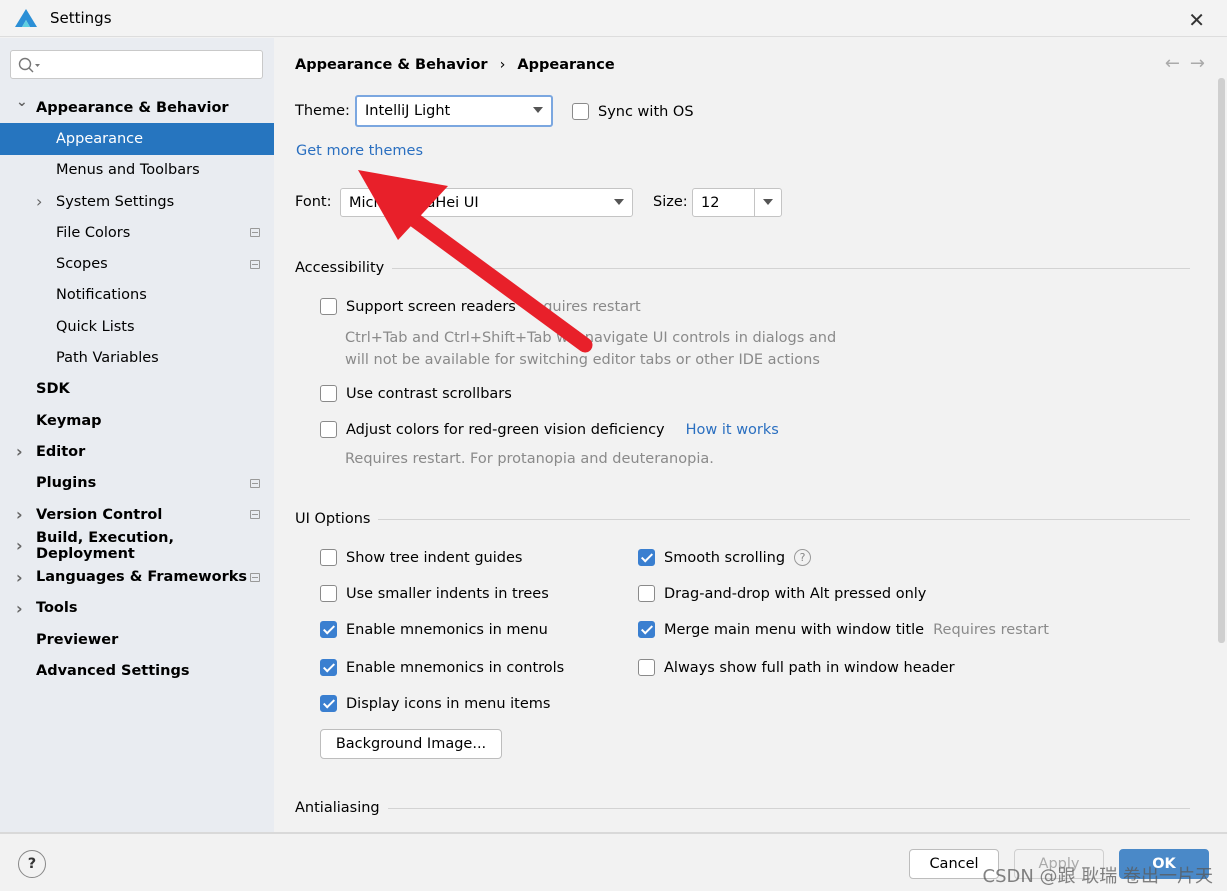  I want to click on sidebar-item-label: Notifications, so click(101, 295).